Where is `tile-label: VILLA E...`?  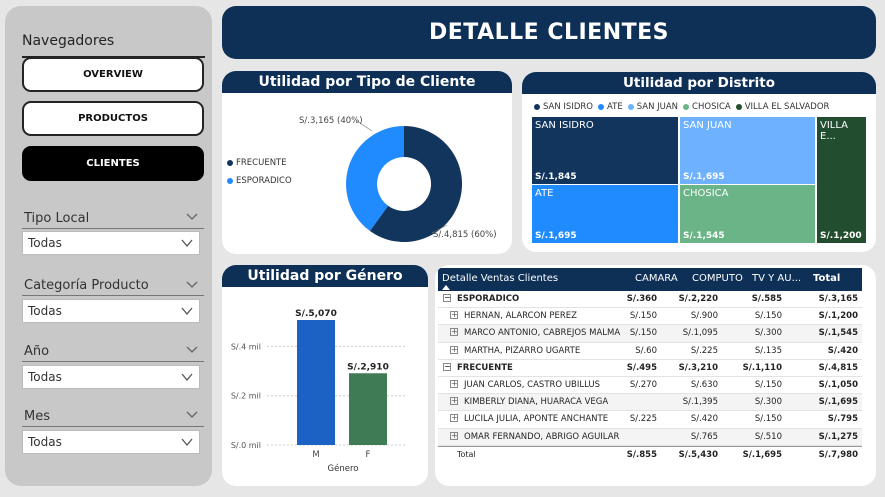 tile-label: VILLA E... is located at coordinates (834, 131).